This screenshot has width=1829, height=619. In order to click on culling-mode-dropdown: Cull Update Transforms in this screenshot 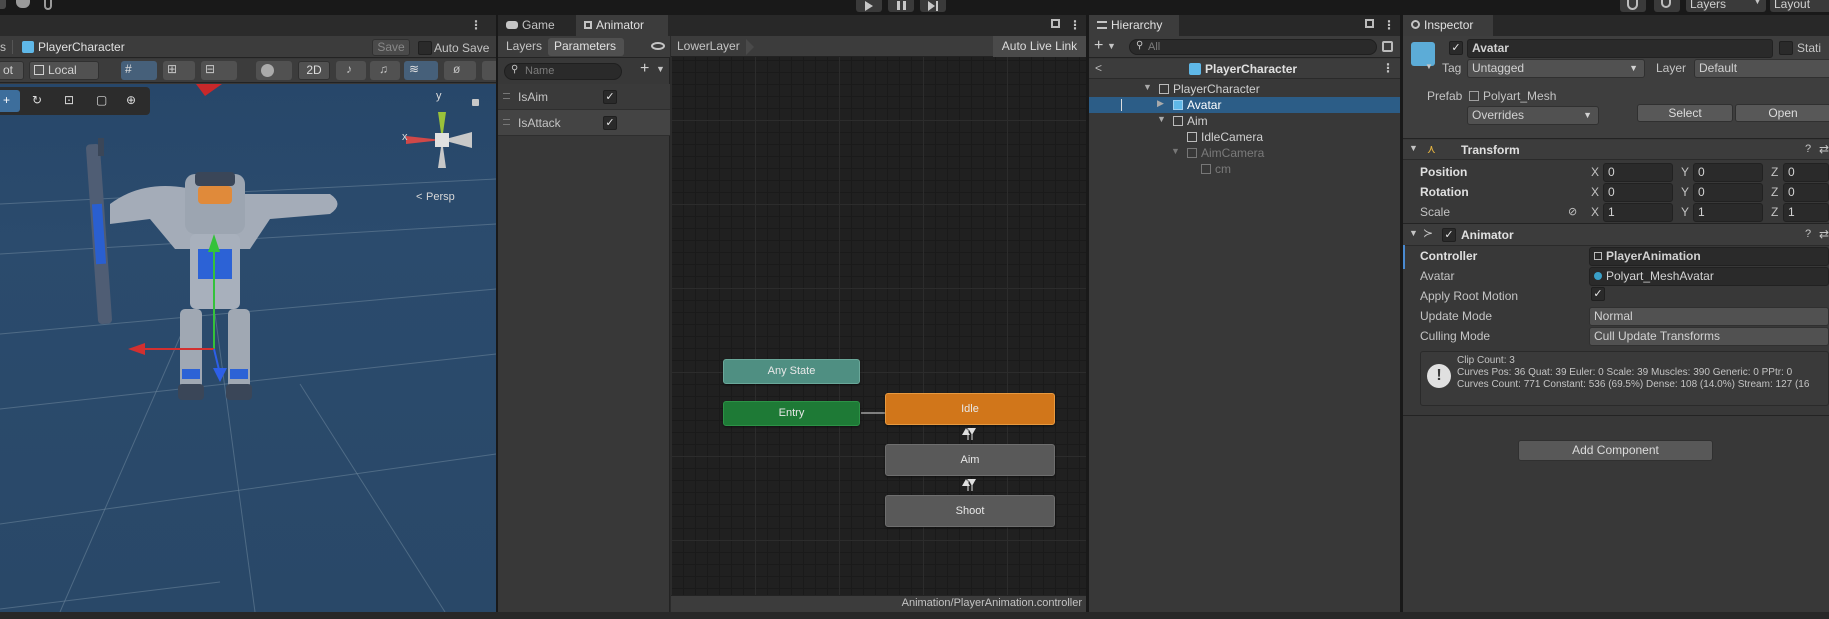, I will do `click(1709, 336)`.